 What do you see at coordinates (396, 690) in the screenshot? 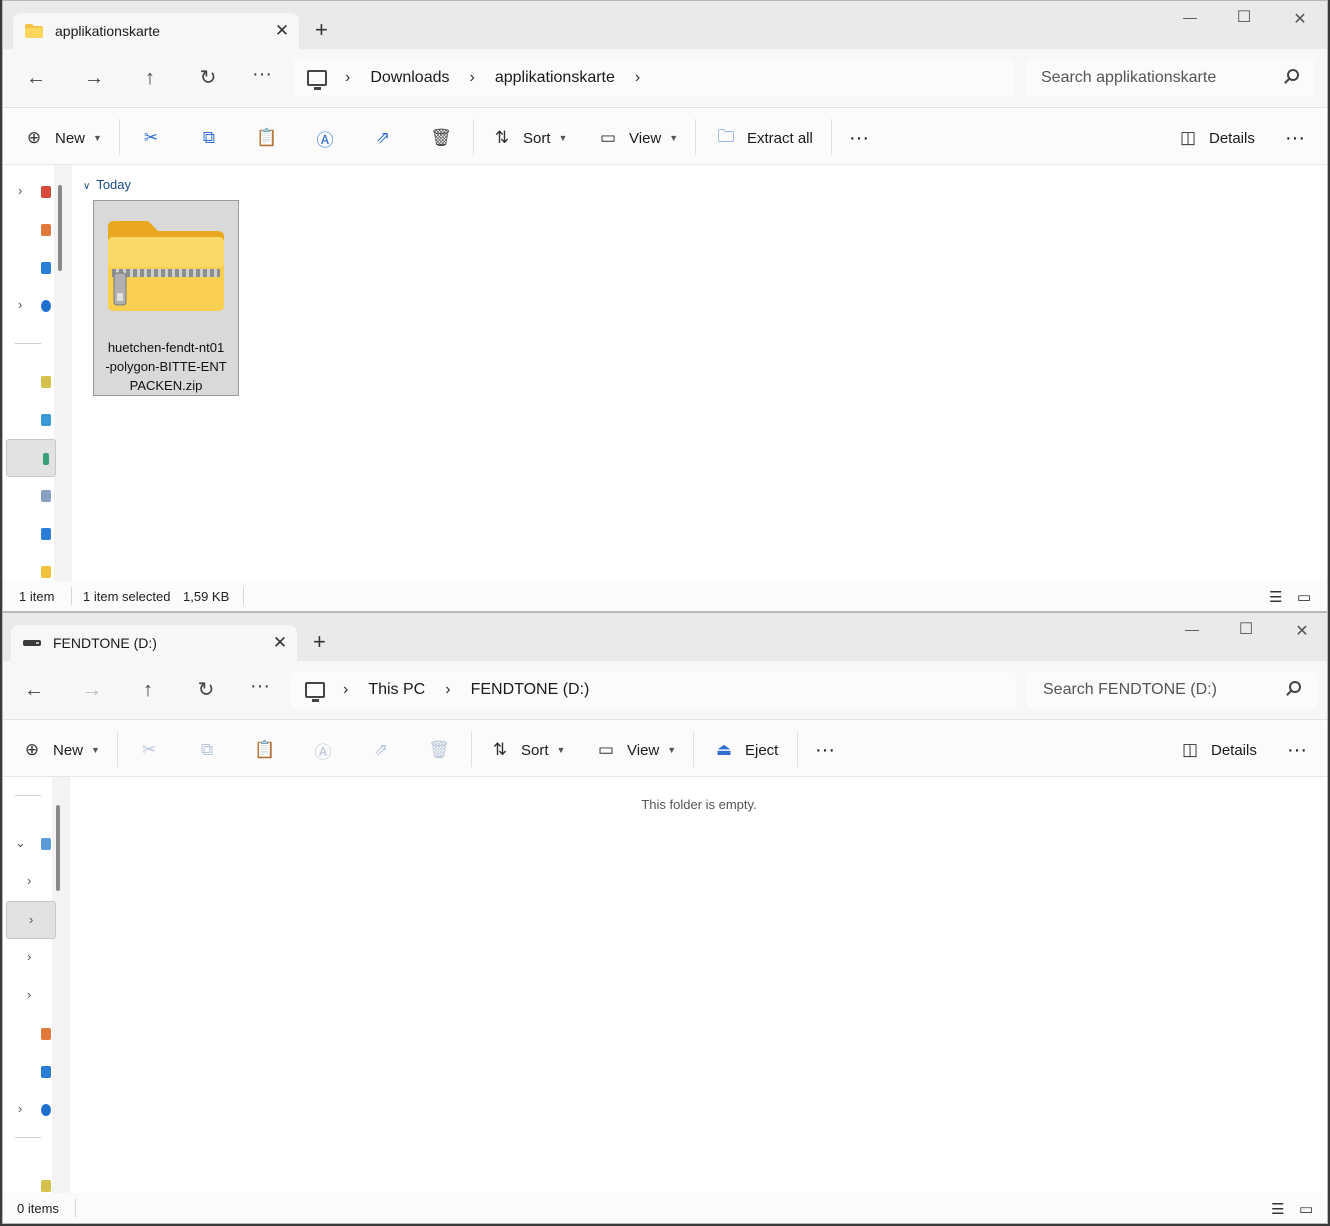
I see `breadcrumb-this-pc: This PC` at bounding box center [396, 690].